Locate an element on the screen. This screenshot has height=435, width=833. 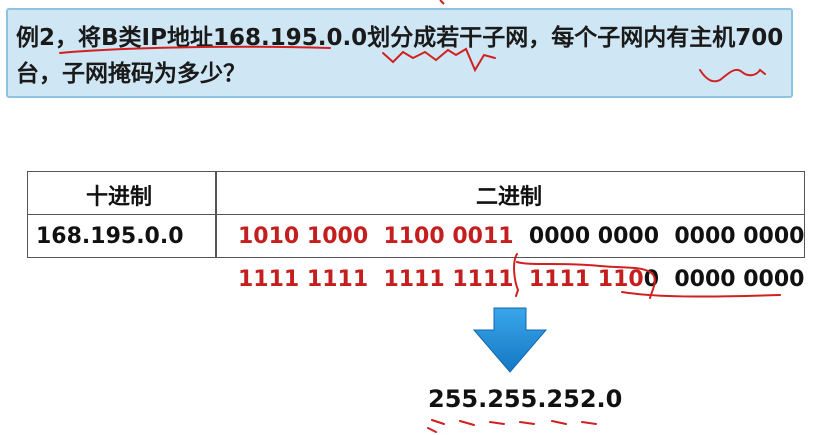
top-mark is located at coordinates (442, 2).